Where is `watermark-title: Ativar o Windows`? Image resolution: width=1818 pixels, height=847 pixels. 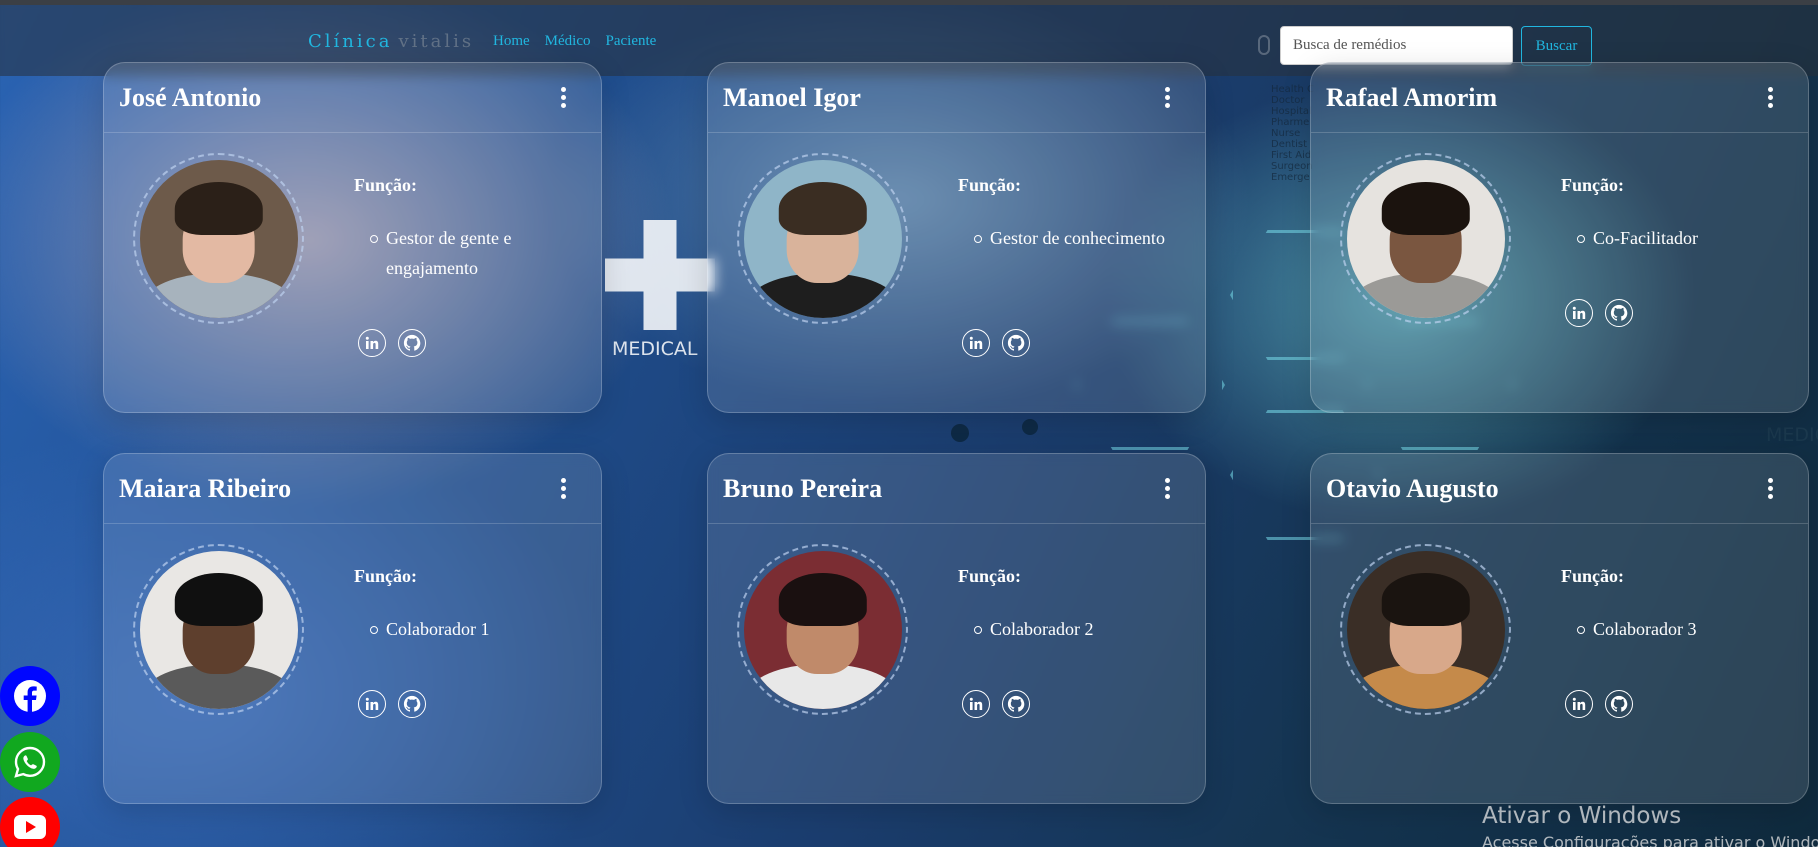
watermark-title: Ativar o Windows is located at coordinates (1582, 816).